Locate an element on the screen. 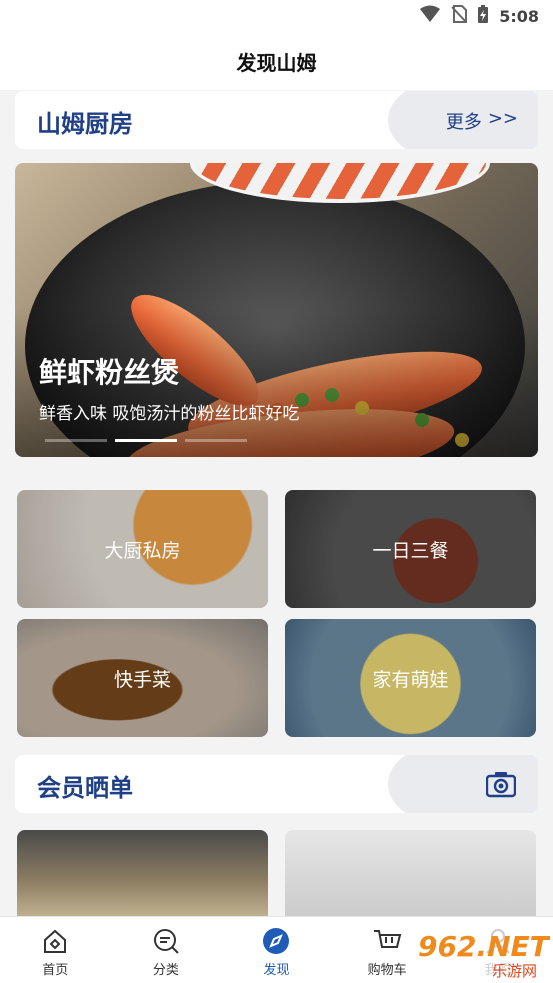  nav-item-home: 首页 is located at coordinates (55, 950).